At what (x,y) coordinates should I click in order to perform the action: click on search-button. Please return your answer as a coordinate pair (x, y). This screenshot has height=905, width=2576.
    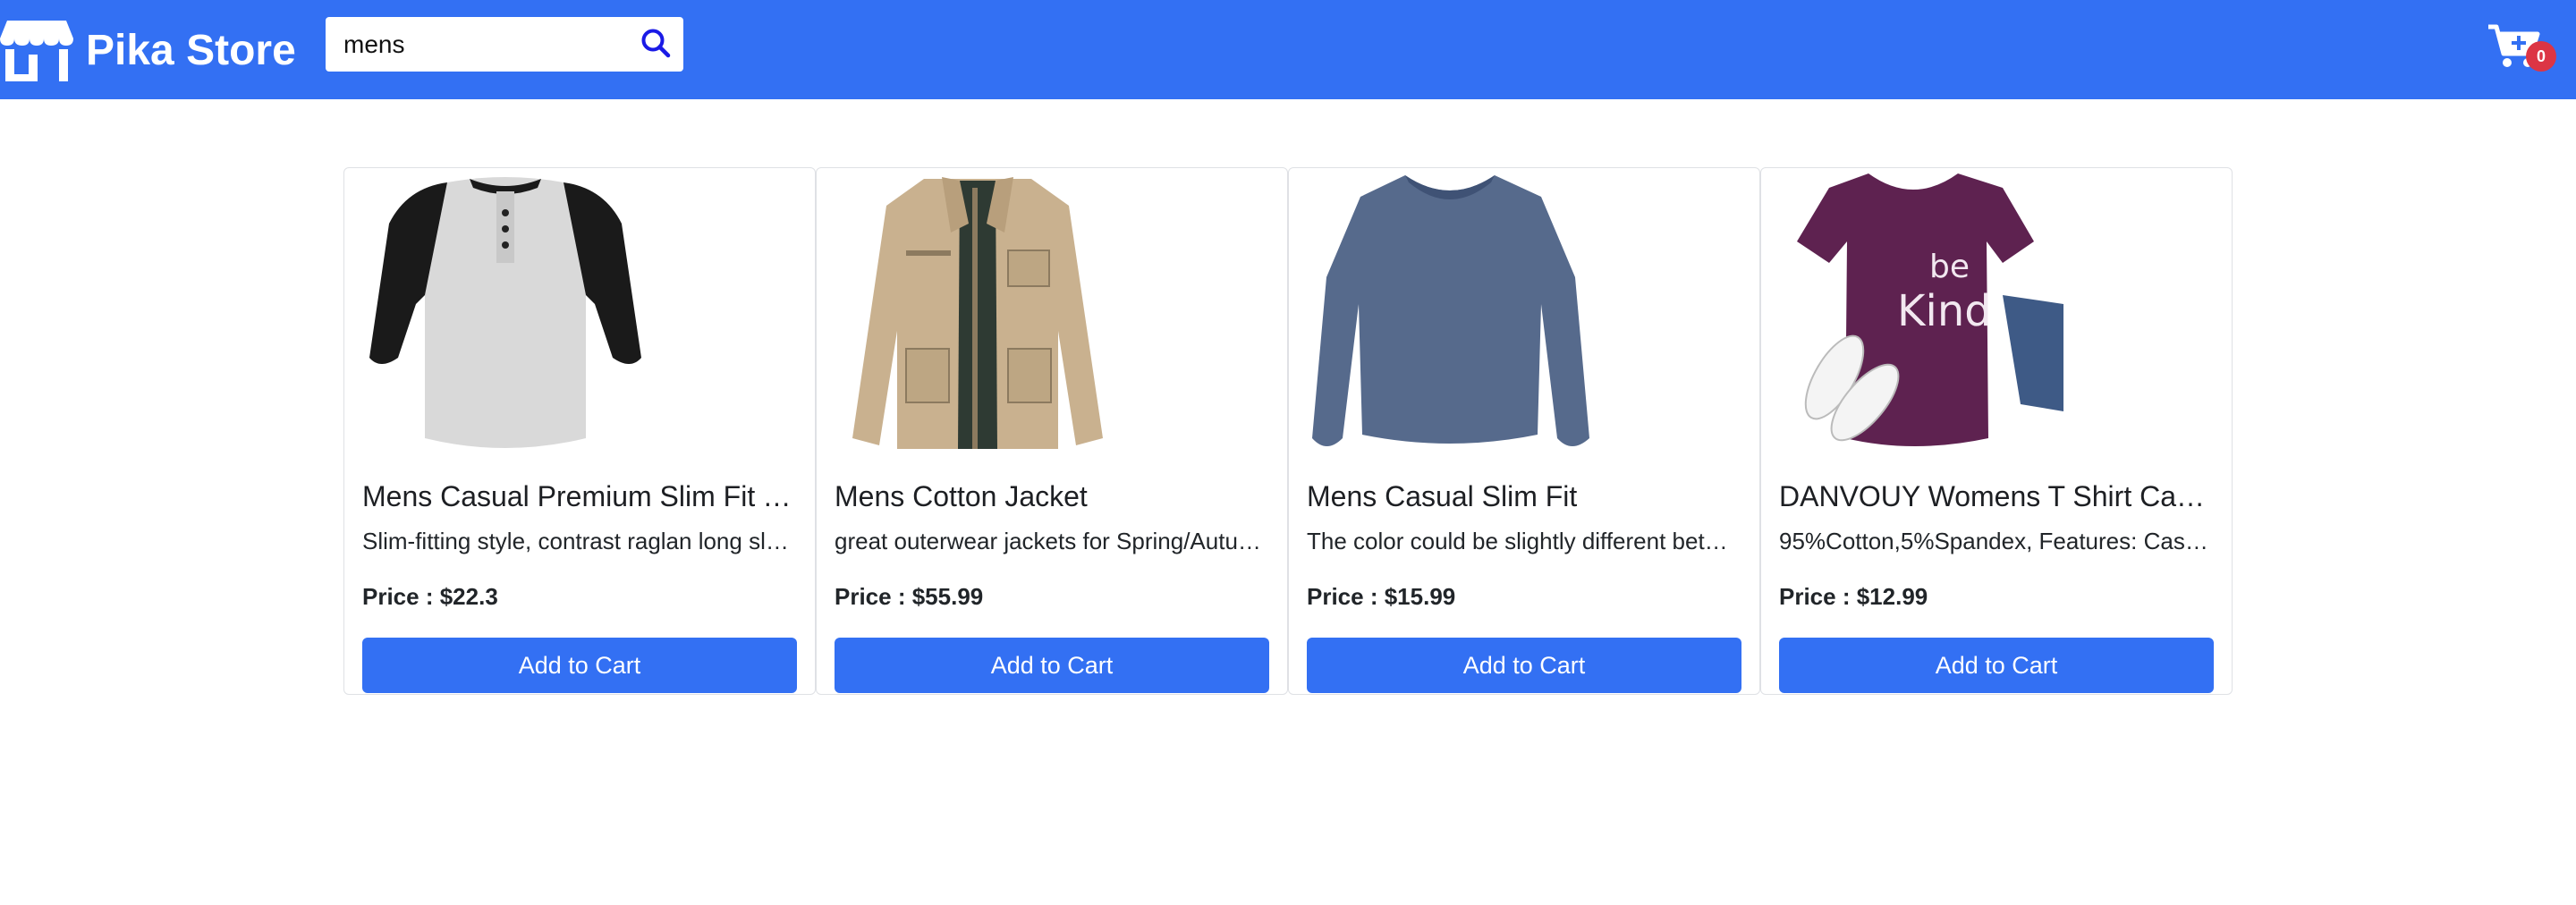
    Looking at the image, I should click on (655, 45).